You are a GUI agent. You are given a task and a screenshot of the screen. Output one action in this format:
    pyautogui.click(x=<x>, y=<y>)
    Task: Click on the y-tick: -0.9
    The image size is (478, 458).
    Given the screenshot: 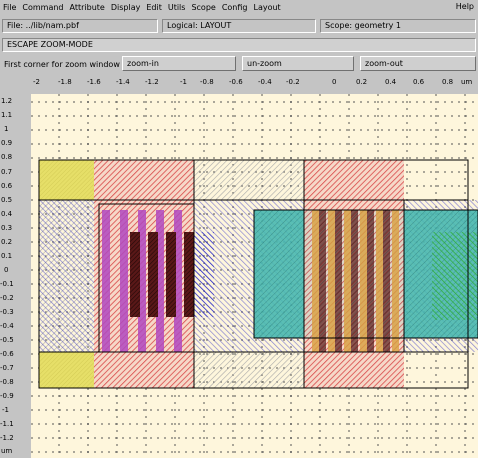 What is the action you would take?
    pyautogui.click(x=7, y=396)
    